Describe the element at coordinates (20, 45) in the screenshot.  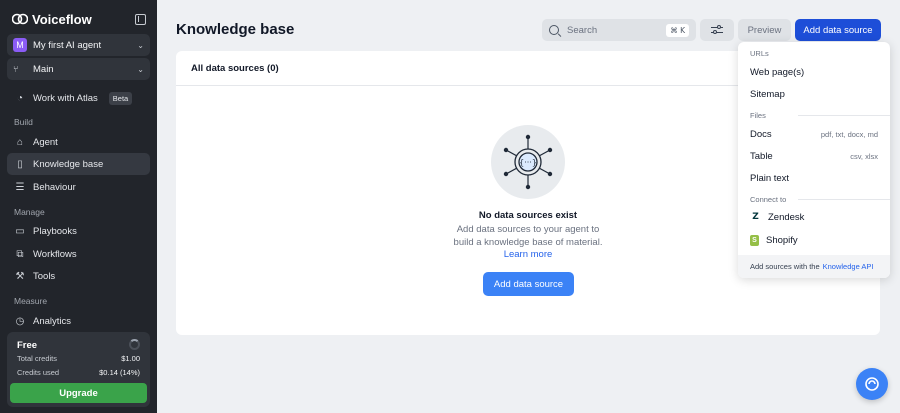
I see `agent-avatar: M` at that location.